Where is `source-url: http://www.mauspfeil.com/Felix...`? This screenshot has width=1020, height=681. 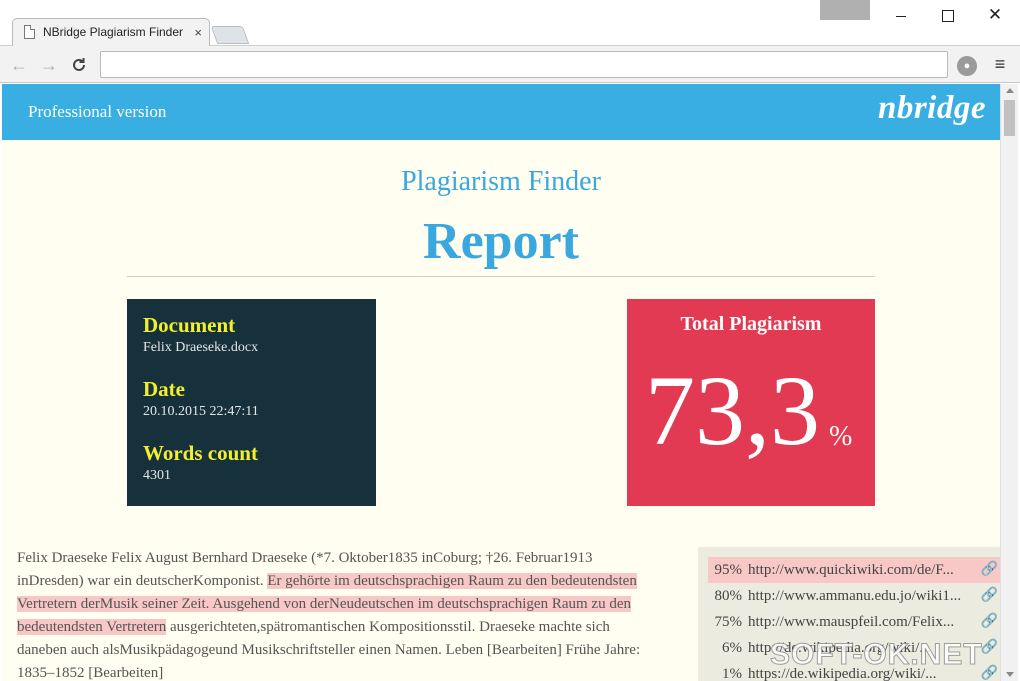 source-url: http://www.mauspfeil.com/Felix... is located at coordinates (863, 622).